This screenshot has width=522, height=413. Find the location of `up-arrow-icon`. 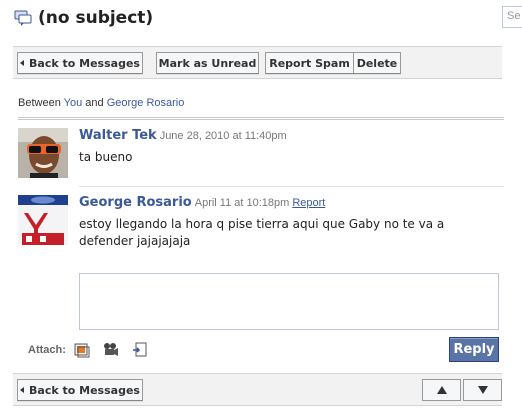

up-arrow-icon is located at coordinates (441, 390).